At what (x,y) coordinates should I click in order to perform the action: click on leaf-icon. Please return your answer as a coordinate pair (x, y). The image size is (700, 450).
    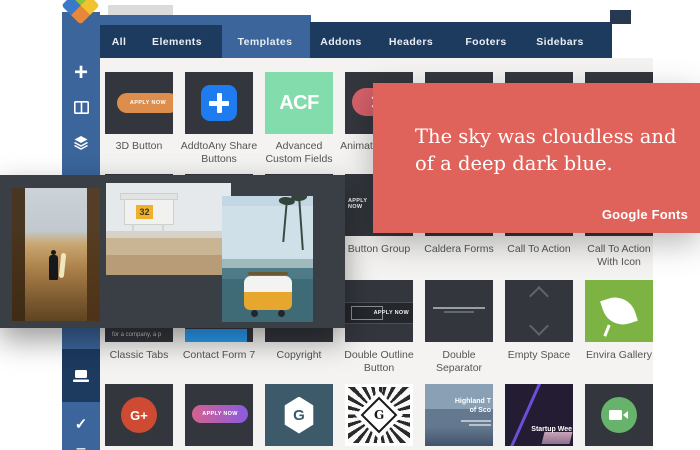
    Looking at the image, I should click on (619, 311).